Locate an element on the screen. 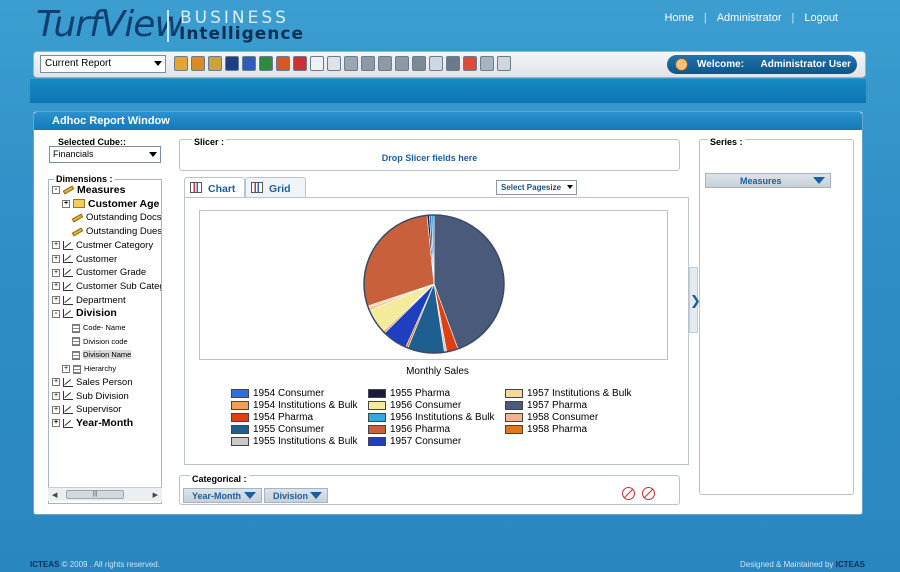  tree-horizontal-scrollbar: ◀ ||| ▶ is located at coordinates (105, 494).